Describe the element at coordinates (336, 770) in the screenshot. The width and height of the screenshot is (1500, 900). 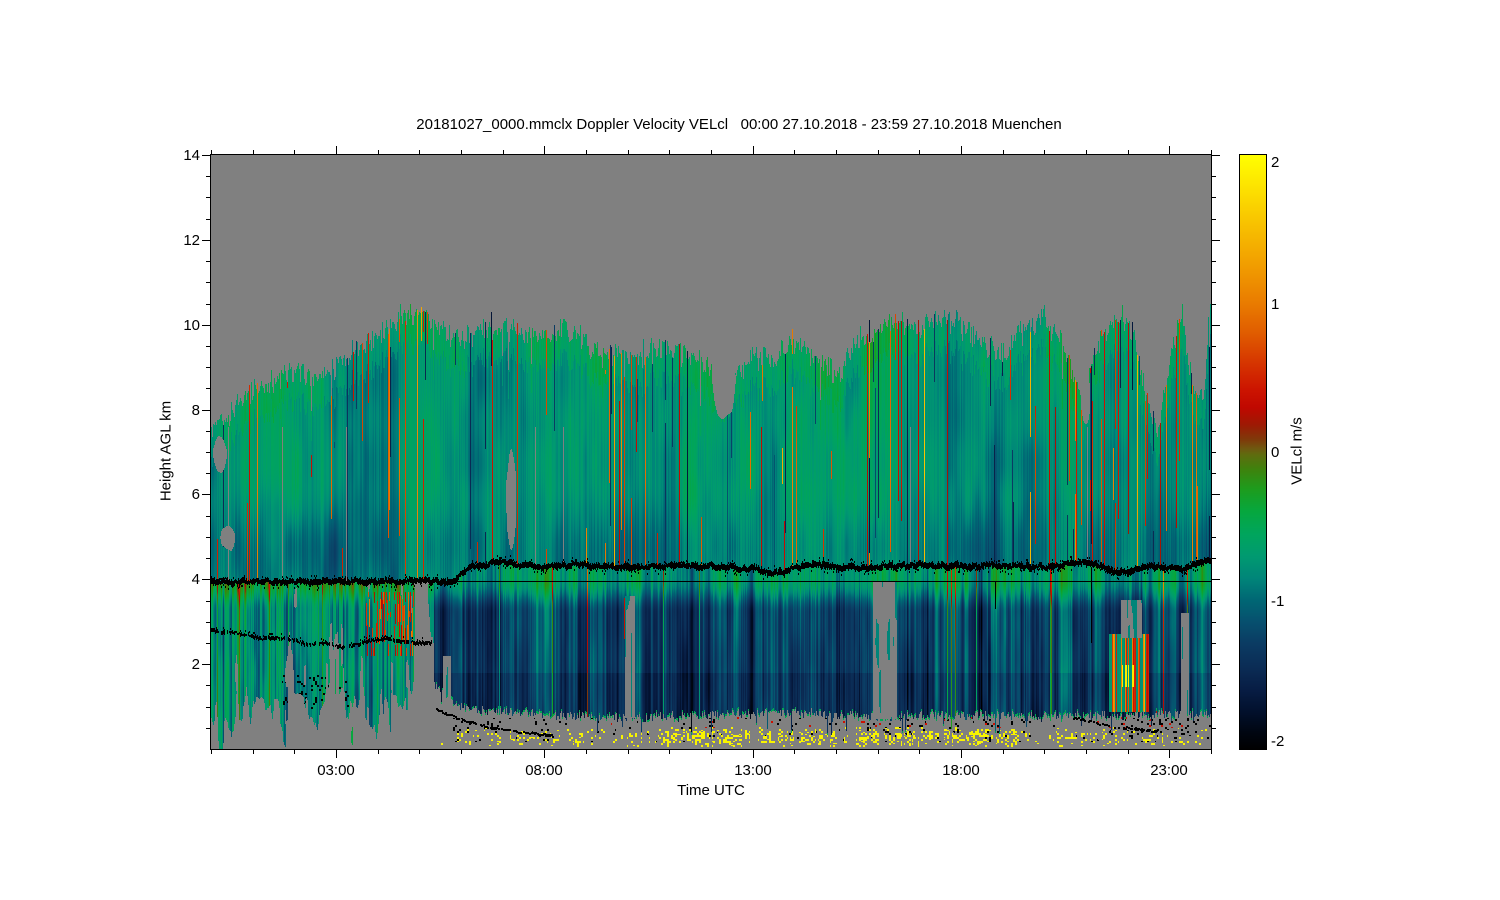
I see `x-tick-label: 03:00` at that location.